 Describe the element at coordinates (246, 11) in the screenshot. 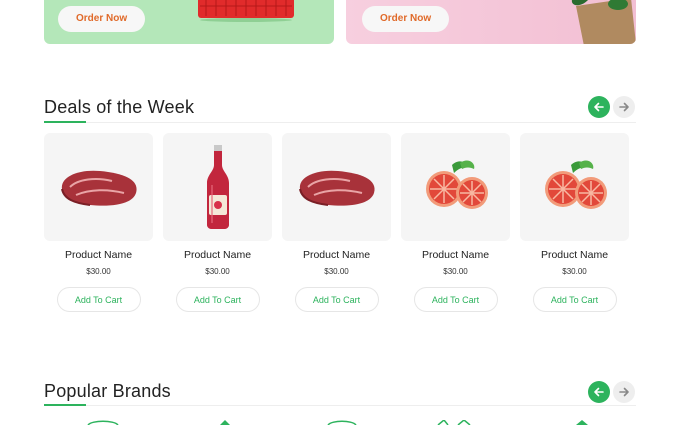

I see `shopping-basket-image` at that location.